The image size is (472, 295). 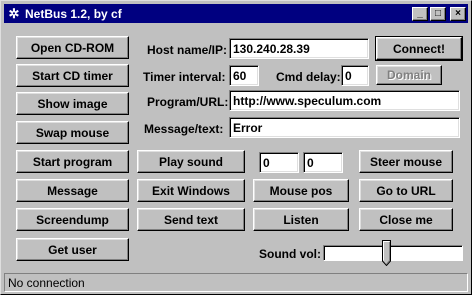 What do you see at coordinates (244, 75) in the screenshot?
I see `timer-interval-input: 60` at bounding box center [244, 75].